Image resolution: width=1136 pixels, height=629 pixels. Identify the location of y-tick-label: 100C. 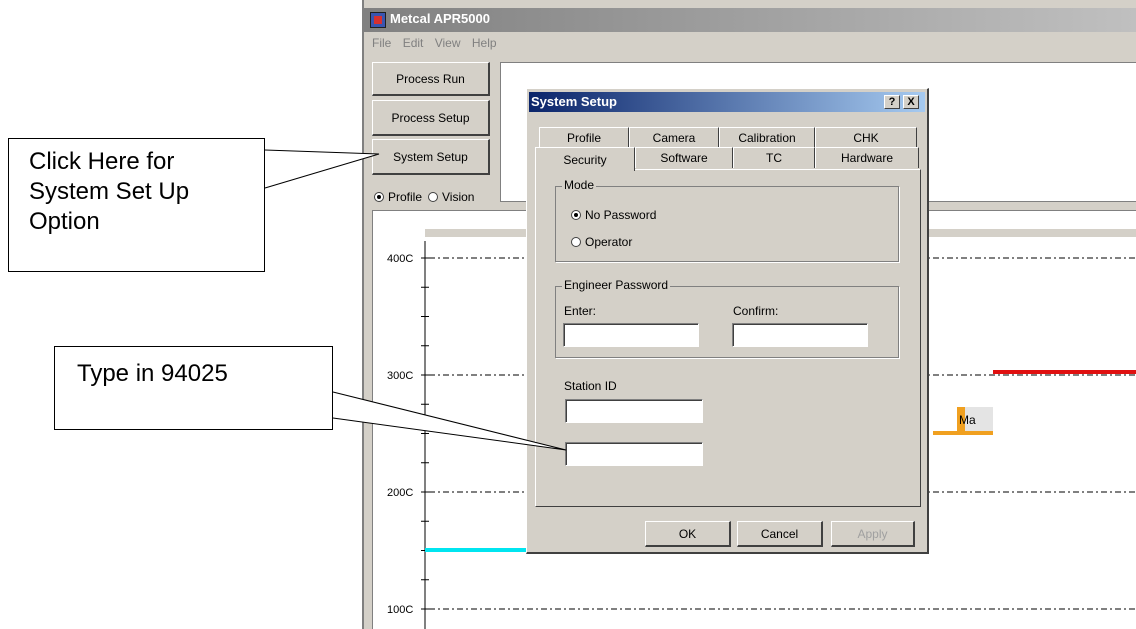
(400, 610).